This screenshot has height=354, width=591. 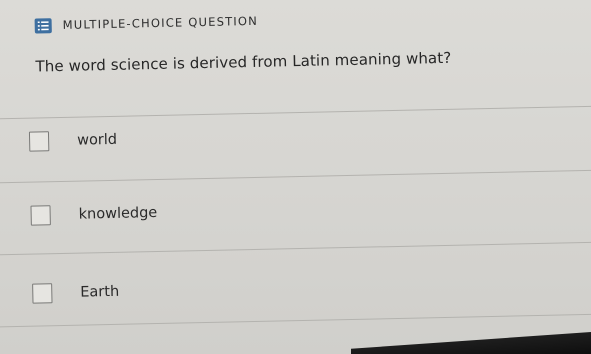 What do you see at coordinates (292, 288) in the screenshot?
I see `option-earth: Earth` at bounding box center [292, 288].